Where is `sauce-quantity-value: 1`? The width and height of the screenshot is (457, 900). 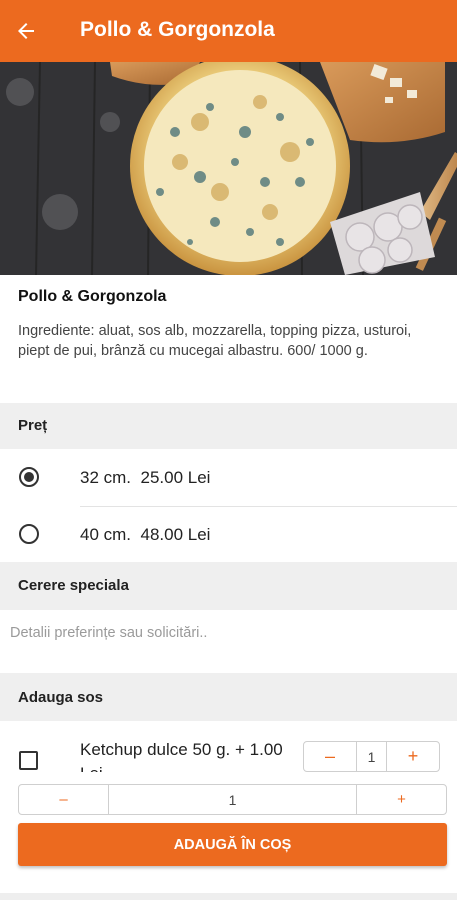 sauce-quantity-value: 1 is located at coordinates (371, 756).